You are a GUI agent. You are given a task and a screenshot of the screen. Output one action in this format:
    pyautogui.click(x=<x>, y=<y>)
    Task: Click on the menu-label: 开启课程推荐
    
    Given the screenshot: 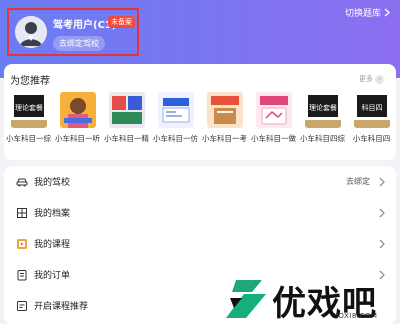 What is the action you would take?
    pyautogui.click(x=61, y=307)
    